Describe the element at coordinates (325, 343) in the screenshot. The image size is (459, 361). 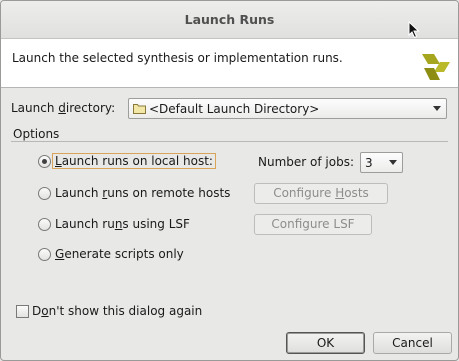
I see `ok-button: OK` at that location.